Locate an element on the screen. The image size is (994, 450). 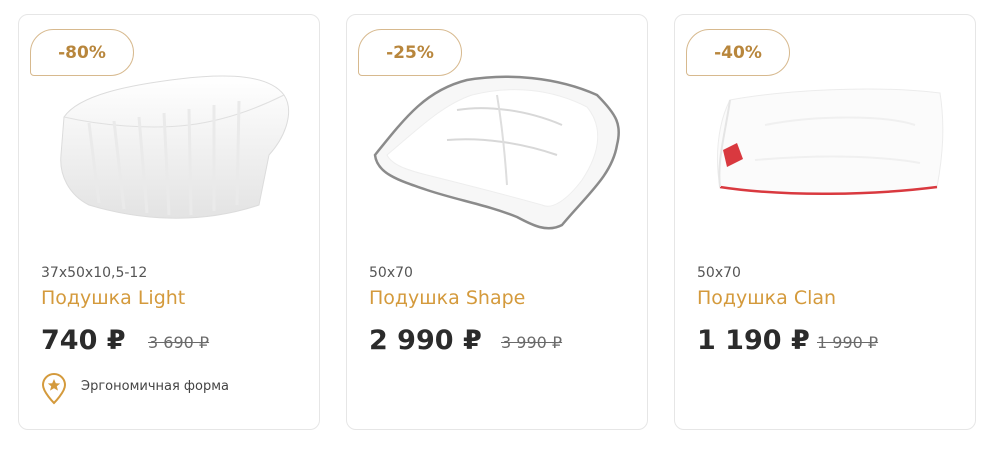
feature-ergonomic: Эргономичная форма is located at coordinates (176, 389).